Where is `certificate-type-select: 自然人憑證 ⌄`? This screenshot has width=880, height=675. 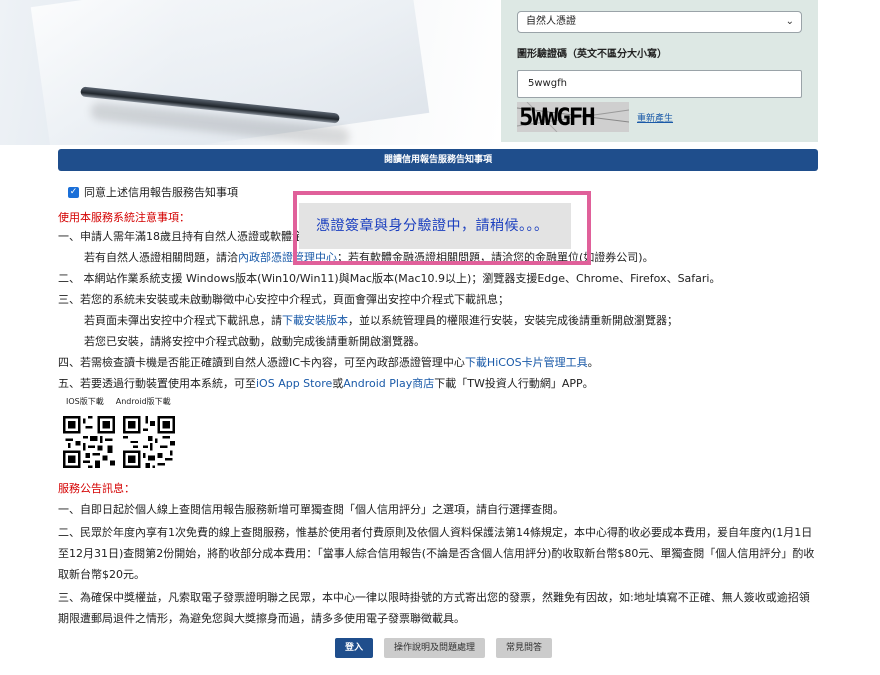
certificate-type-select: 自然人憑證 ⌄ is located at coordinates (659, 22).